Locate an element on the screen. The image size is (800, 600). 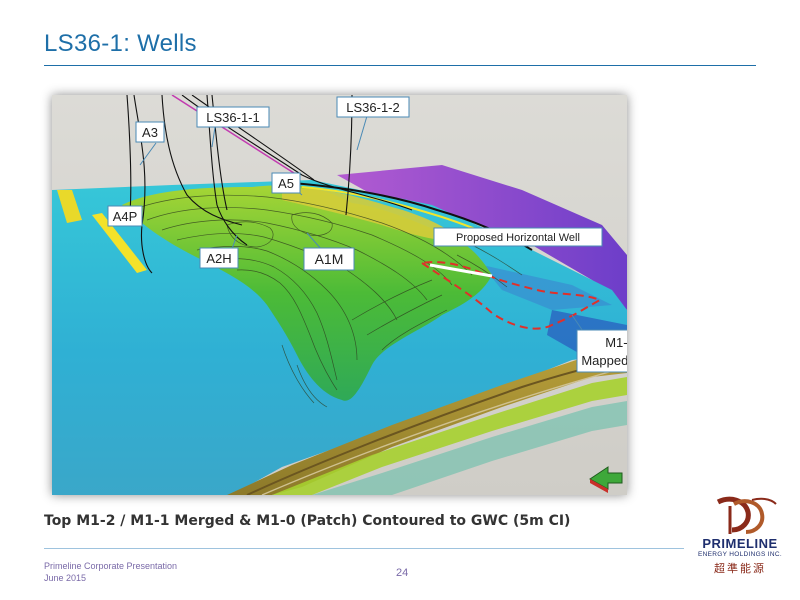
logo-wordmark: PRIMELINE is located at coordinates (740, 543).